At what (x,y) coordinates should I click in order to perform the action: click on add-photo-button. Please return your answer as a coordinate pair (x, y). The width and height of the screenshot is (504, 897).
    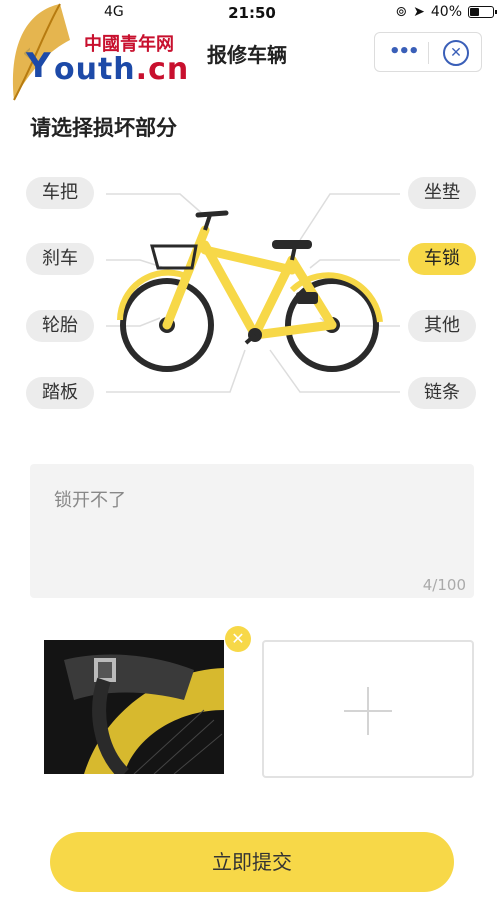
    Looking at the image, I should click on (368, 709).